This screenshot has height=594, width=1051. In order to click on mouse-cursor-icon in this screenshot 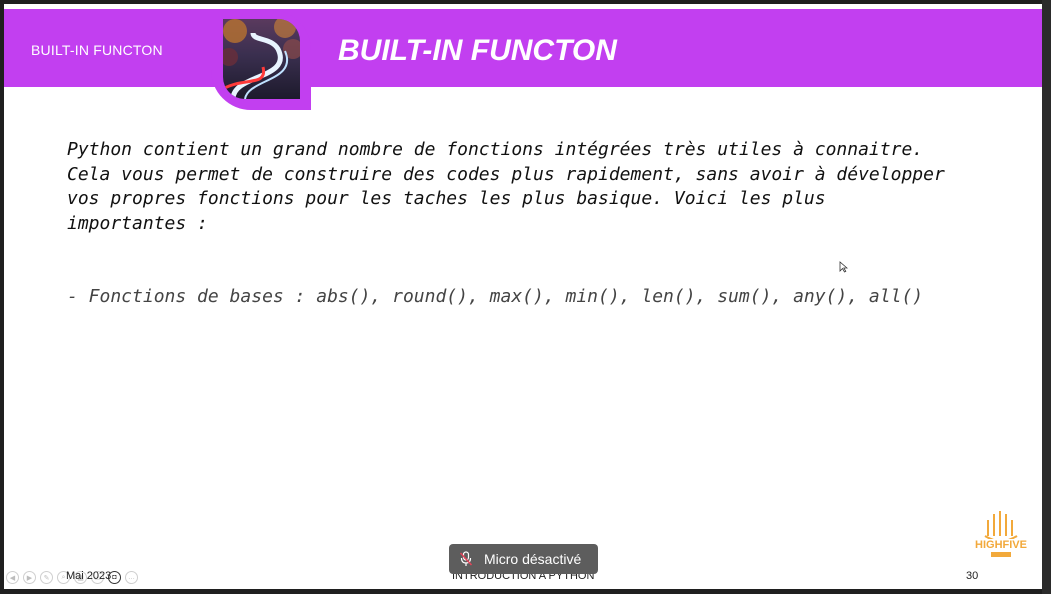, I will do `click(843, 267)`.